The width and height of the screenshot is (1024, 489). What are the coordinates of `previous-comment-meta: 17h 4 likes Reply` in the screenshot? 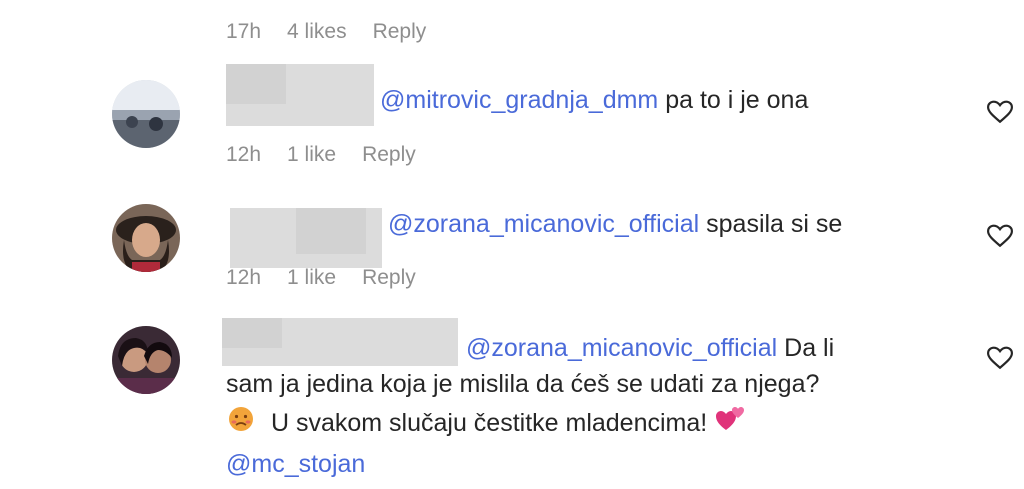 It's located at (326, 32).